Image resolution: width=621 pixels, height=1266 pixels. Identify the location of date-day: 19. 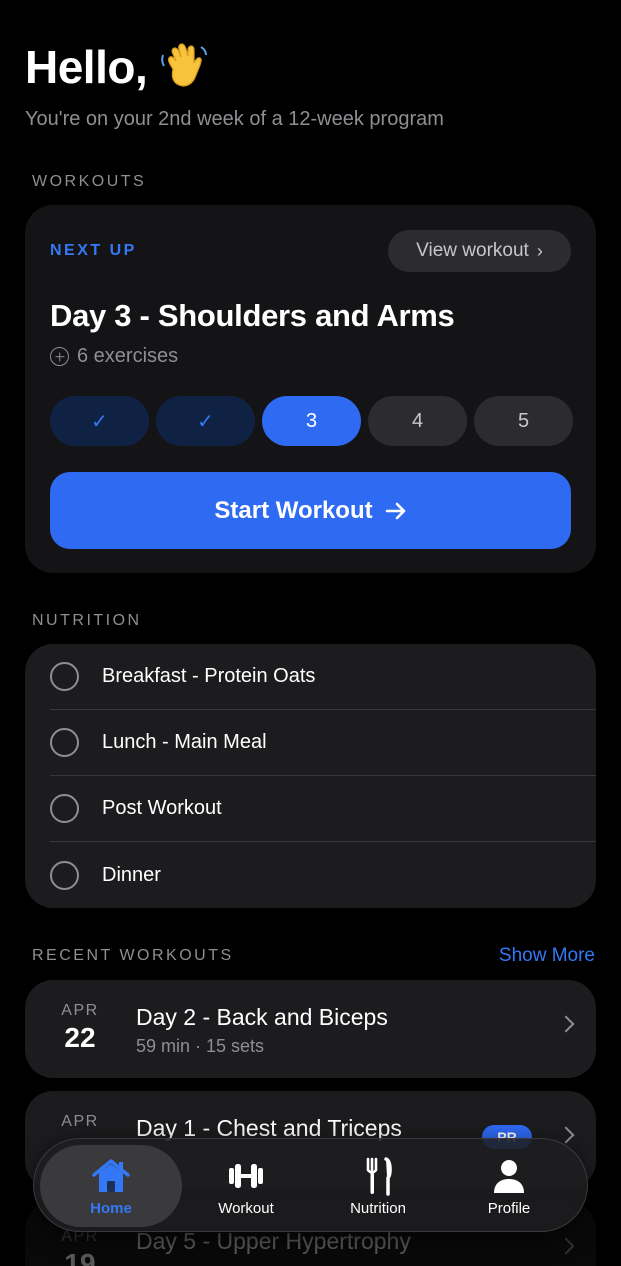
(80, 1257).